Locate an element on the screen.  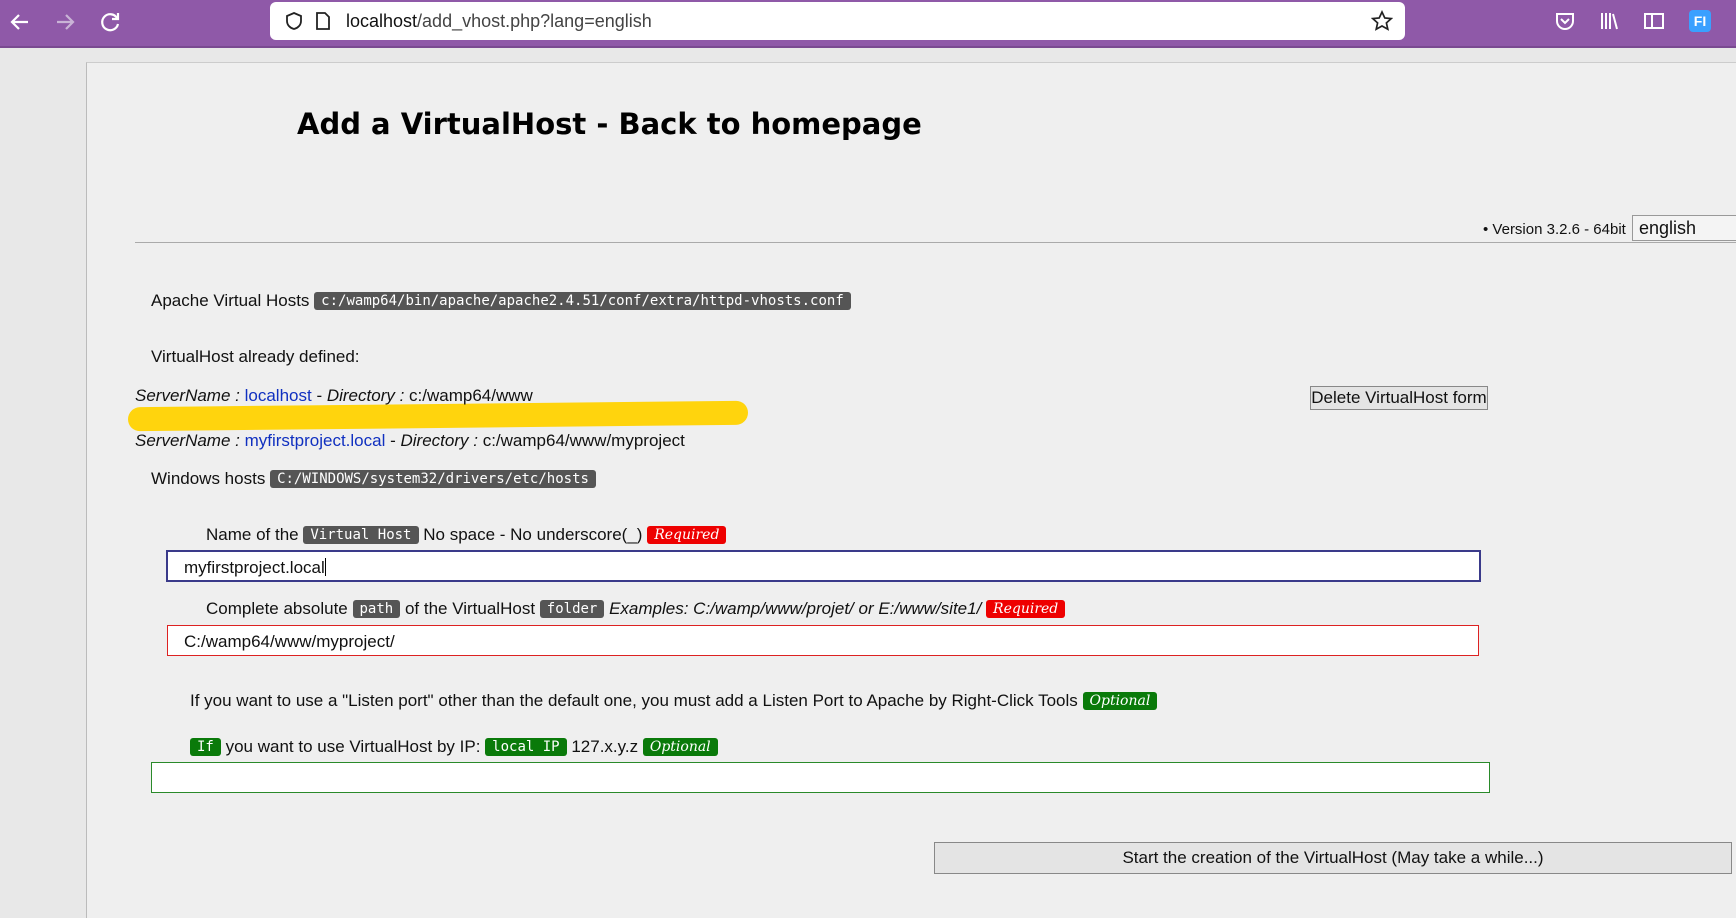
extension-icon: FI is located at coordinates (1700, 21).